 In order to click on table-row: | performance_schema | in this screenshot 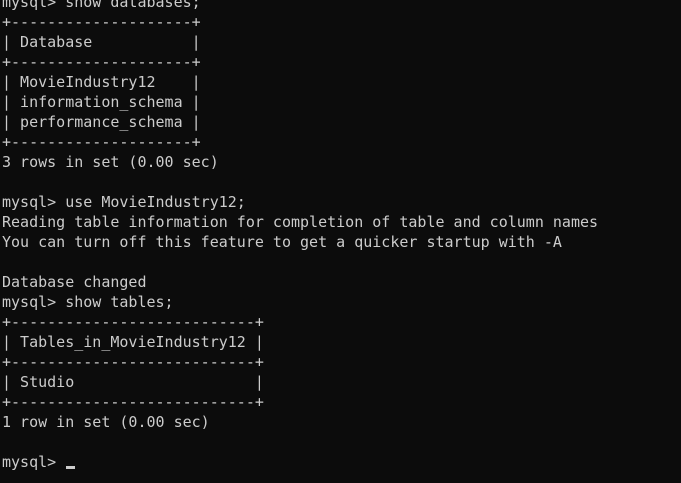, I will do `click(101, 122)`.